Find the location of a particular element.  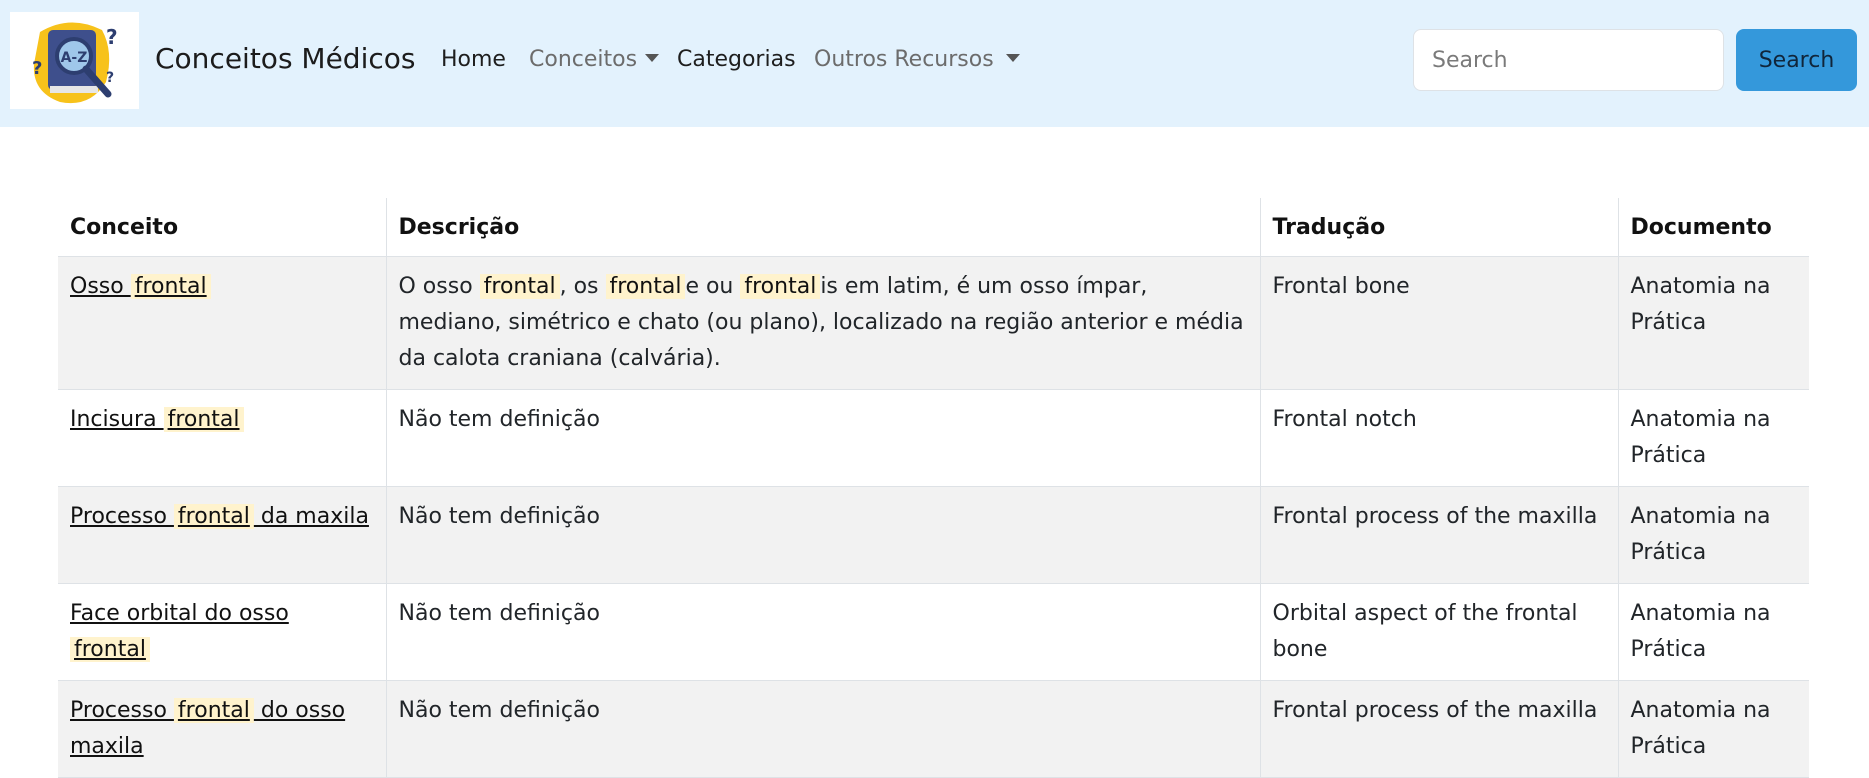

cell-concept: Face orbital do osso frontal is located at coordinates (222, 632).